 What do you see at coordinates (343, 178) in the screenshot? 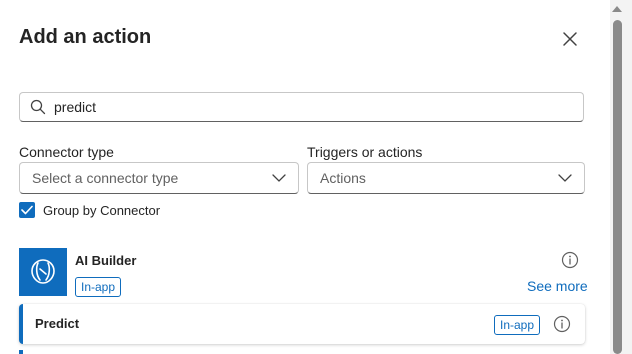
I see `triggers-value: Actions` at bounding box center [343, 178].